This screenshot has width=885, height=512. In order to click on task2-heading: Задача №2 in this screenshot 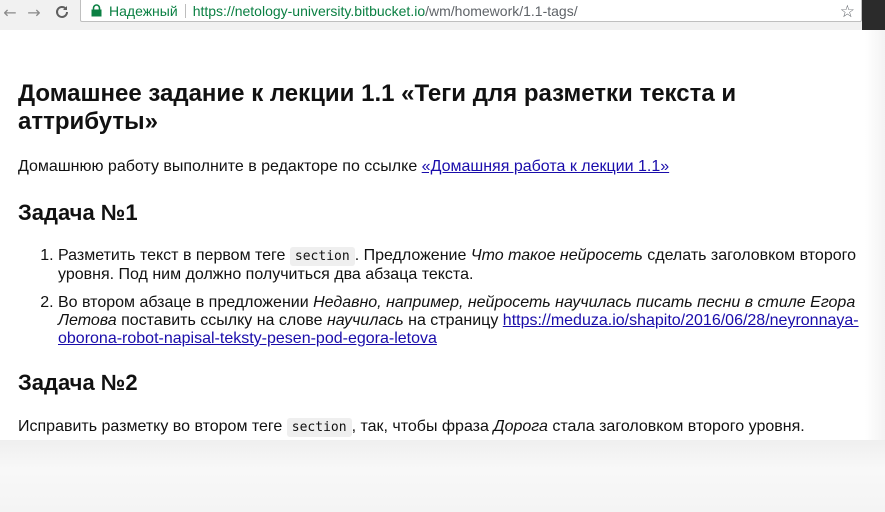, I will do `click(78, 382)`.